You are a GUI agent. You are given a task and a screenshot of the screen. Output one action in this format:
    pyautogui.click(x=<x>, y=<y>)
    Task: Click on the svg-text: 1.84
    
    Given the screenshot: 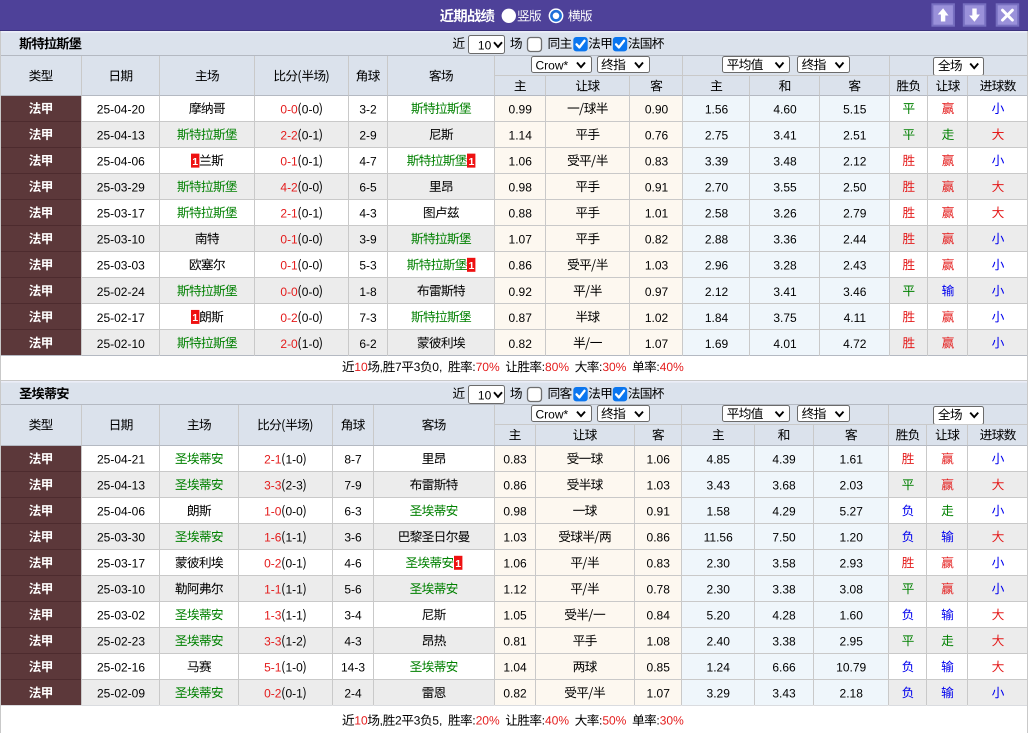 What is the action you would take?
    pyautogui.click(x=717, y=318)
    